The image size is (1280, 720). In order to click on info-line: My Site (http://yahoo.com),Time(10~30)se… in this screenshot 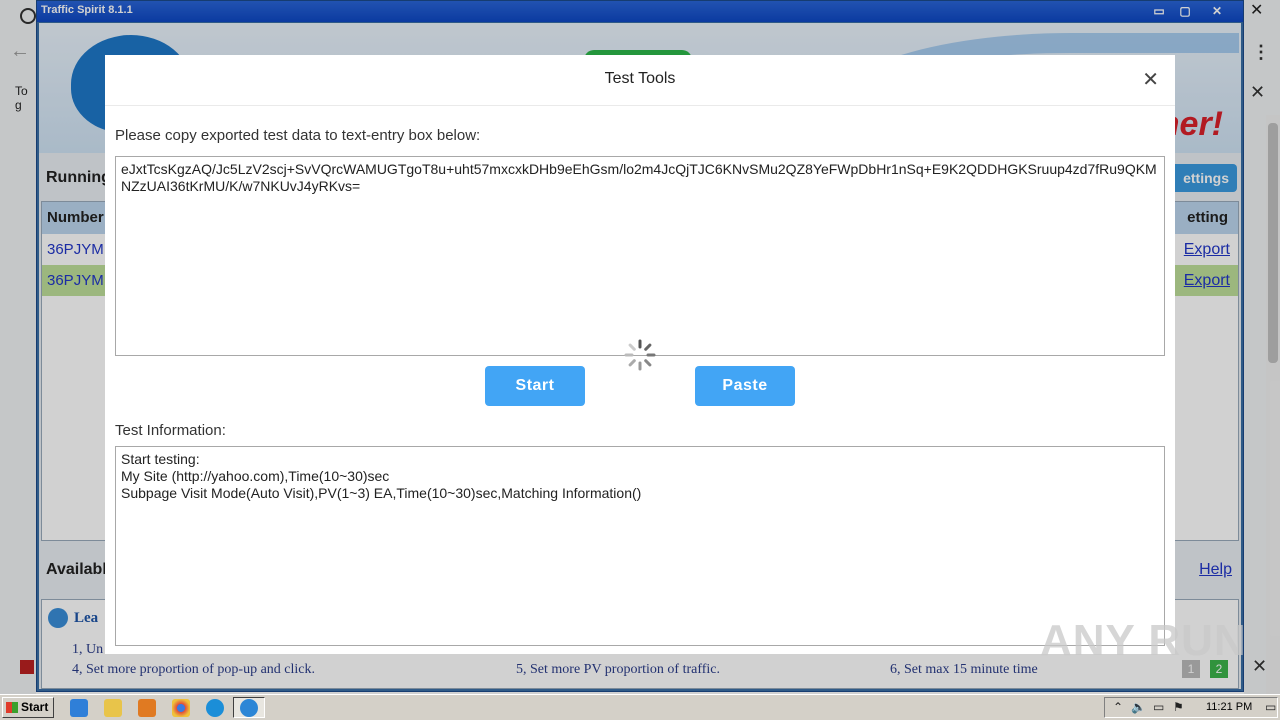, I will do `click(255, 476)`.